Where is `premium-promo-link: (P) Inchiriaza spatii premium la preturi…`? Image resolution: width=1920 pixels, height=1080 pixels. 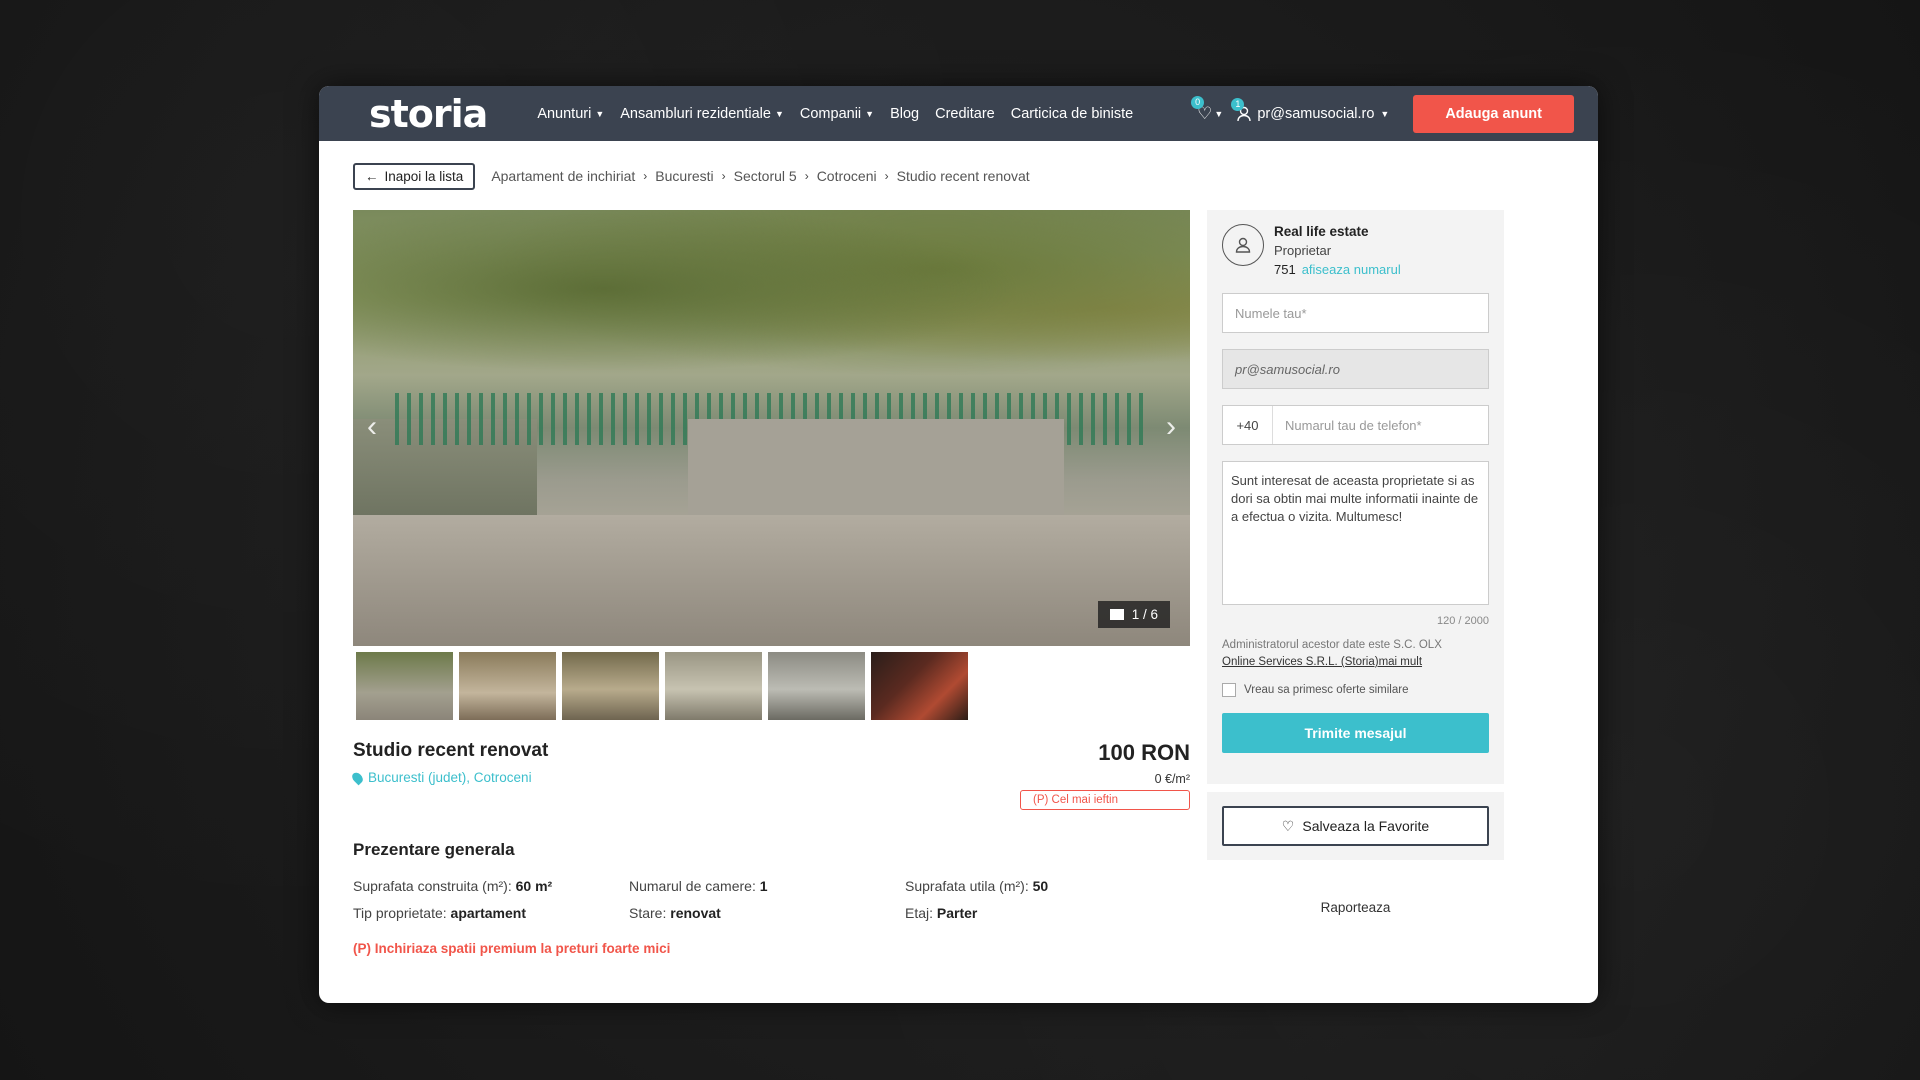
premium-promo-link: (P) Inchiriaza spatii premium la preturi… is located at coordinates (771, 948).